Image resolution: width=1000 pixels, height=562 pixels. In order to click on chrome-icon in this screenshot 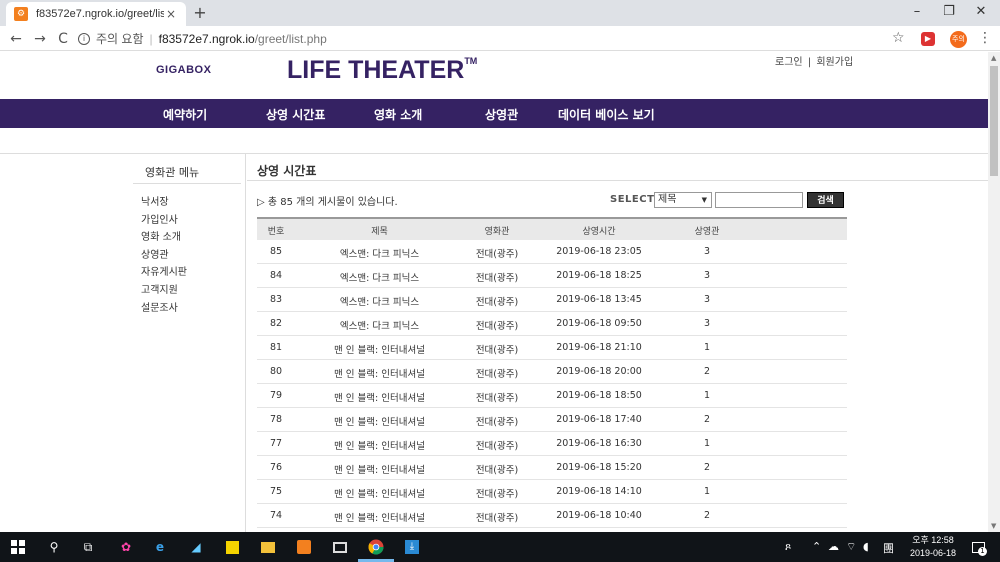, I will do `click(376, 547)`.